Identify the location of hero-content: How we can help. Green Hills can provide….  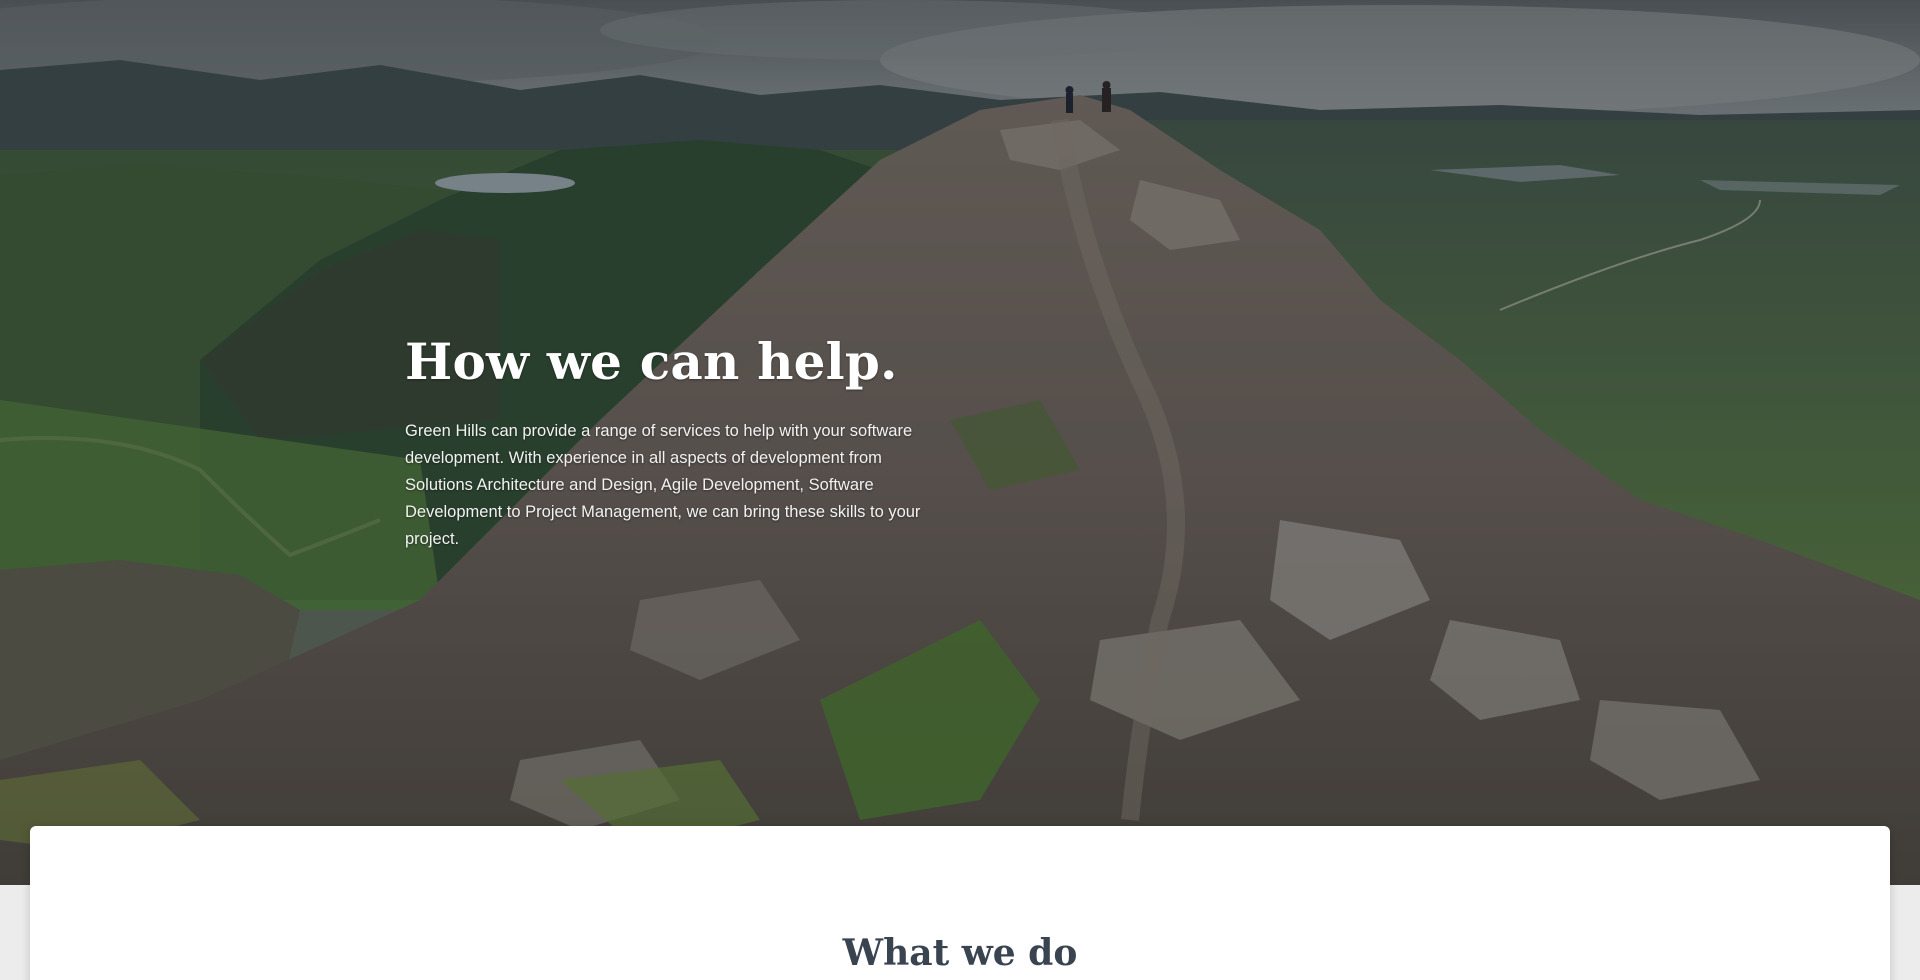
(665, 441).